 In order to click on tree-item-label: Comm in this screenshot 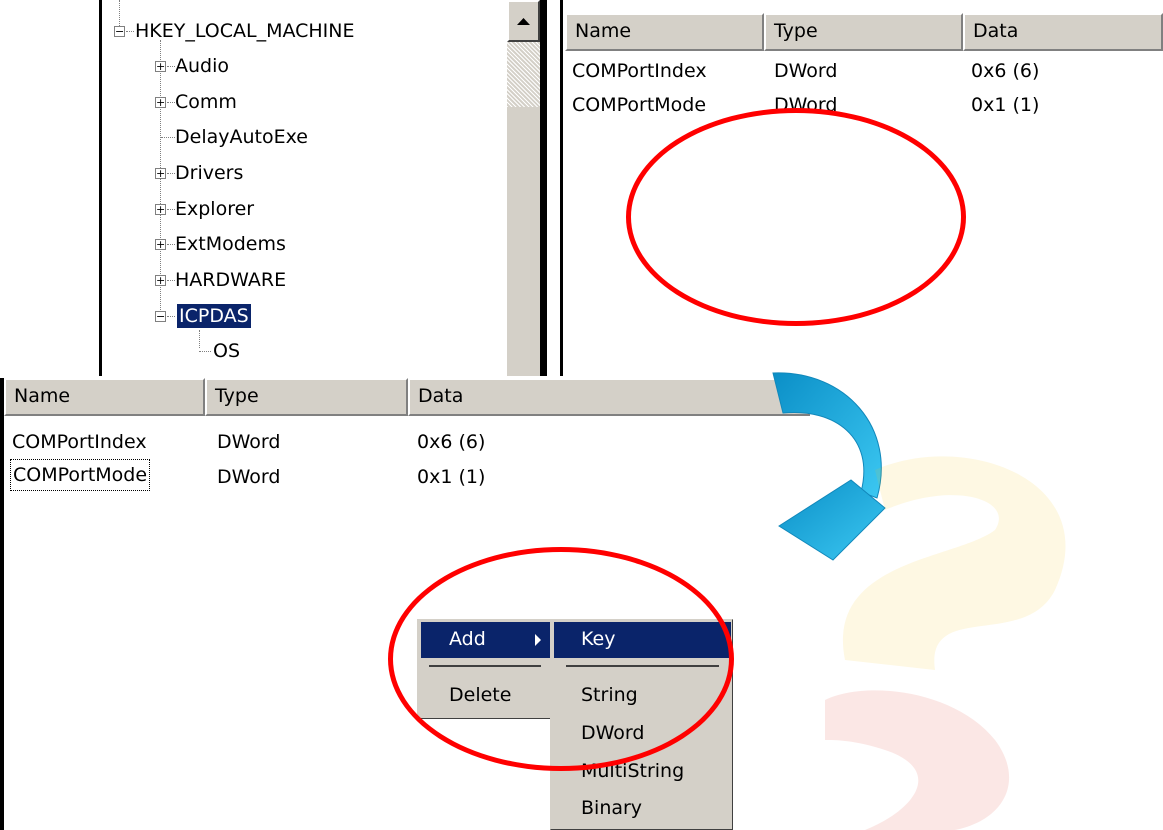, I will do `click(206, 102)`.